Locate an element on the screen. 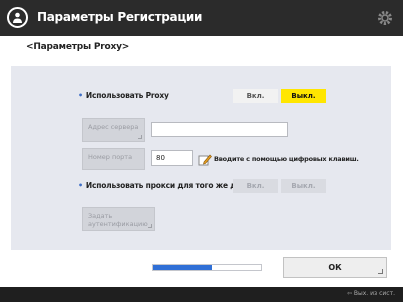  ok-button: ОК is located at coordinates (335, 267).